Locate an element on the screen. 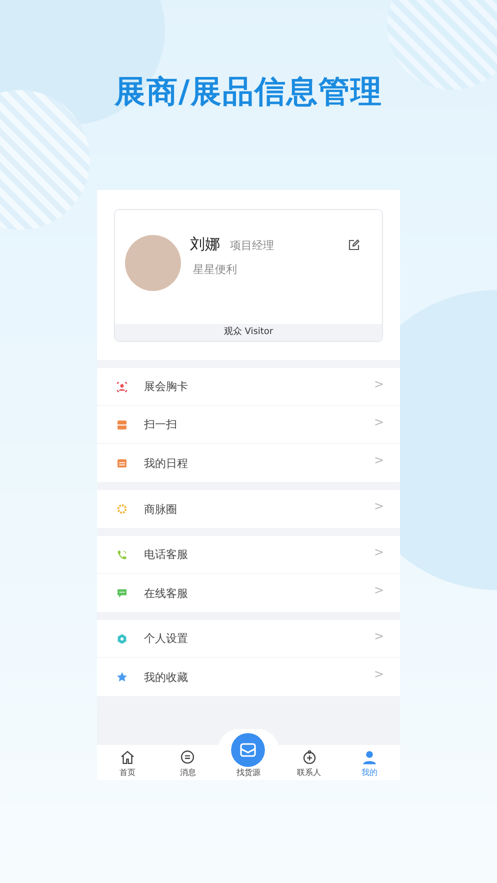  menu-label: 展会胸卡 is located at coordinates (166, 386).